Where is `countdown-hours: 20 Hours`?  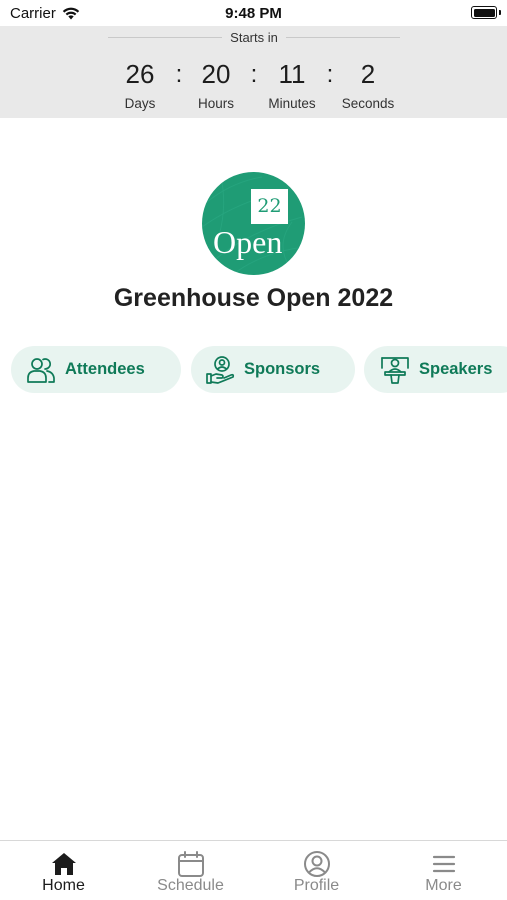 countdown-hours: 20 Hours is located at coordinates (216, 84).